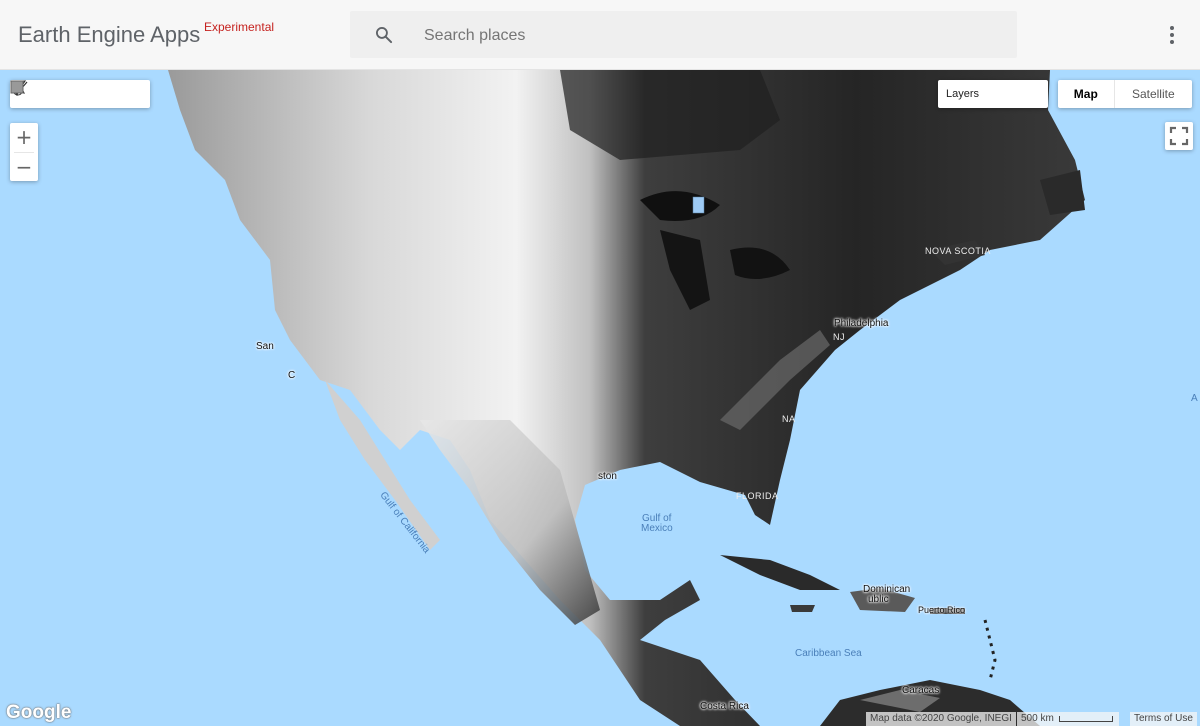  I want to click on label-costa-rica: Costa Rica, so click(724, 706).